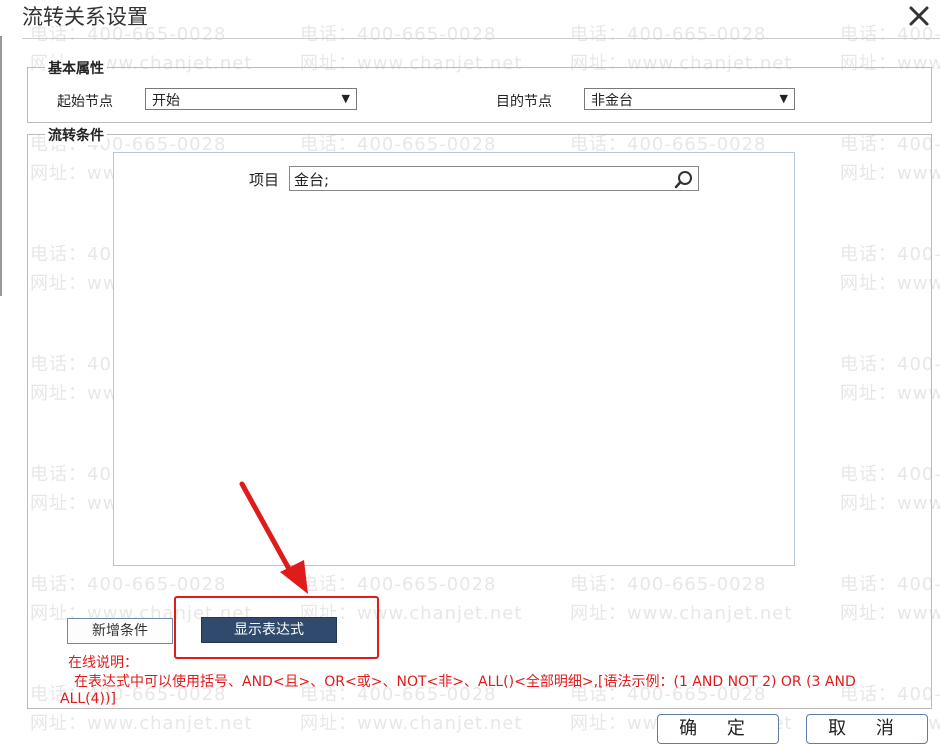 The image size is (940, 744). Describe the element at coordinates (718, 729) in the screenshot. I see `ok-button: 确 定` at that location.